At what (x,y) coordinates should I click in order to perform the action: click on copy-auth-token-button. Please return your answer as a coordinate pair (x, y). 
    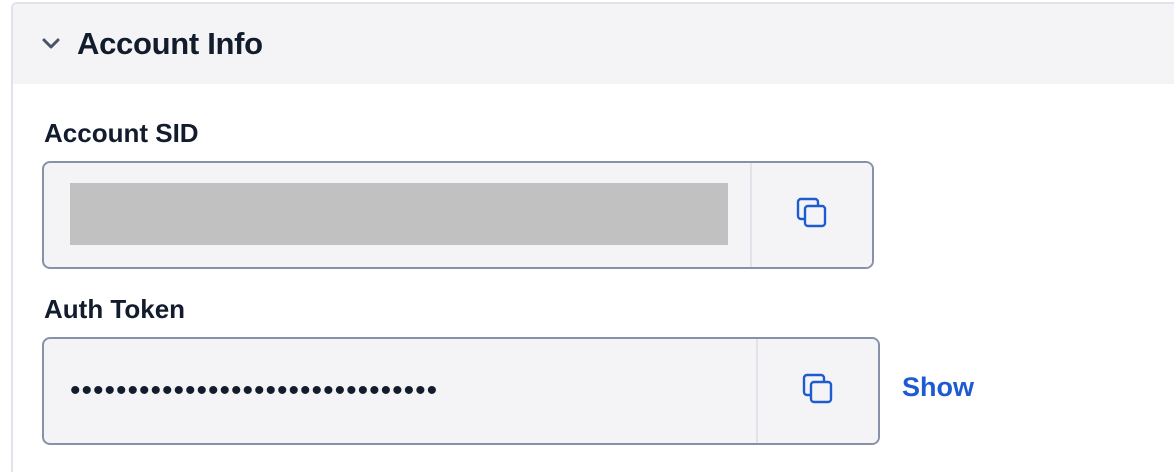
    Looking at the image, I should click on (817, 391).